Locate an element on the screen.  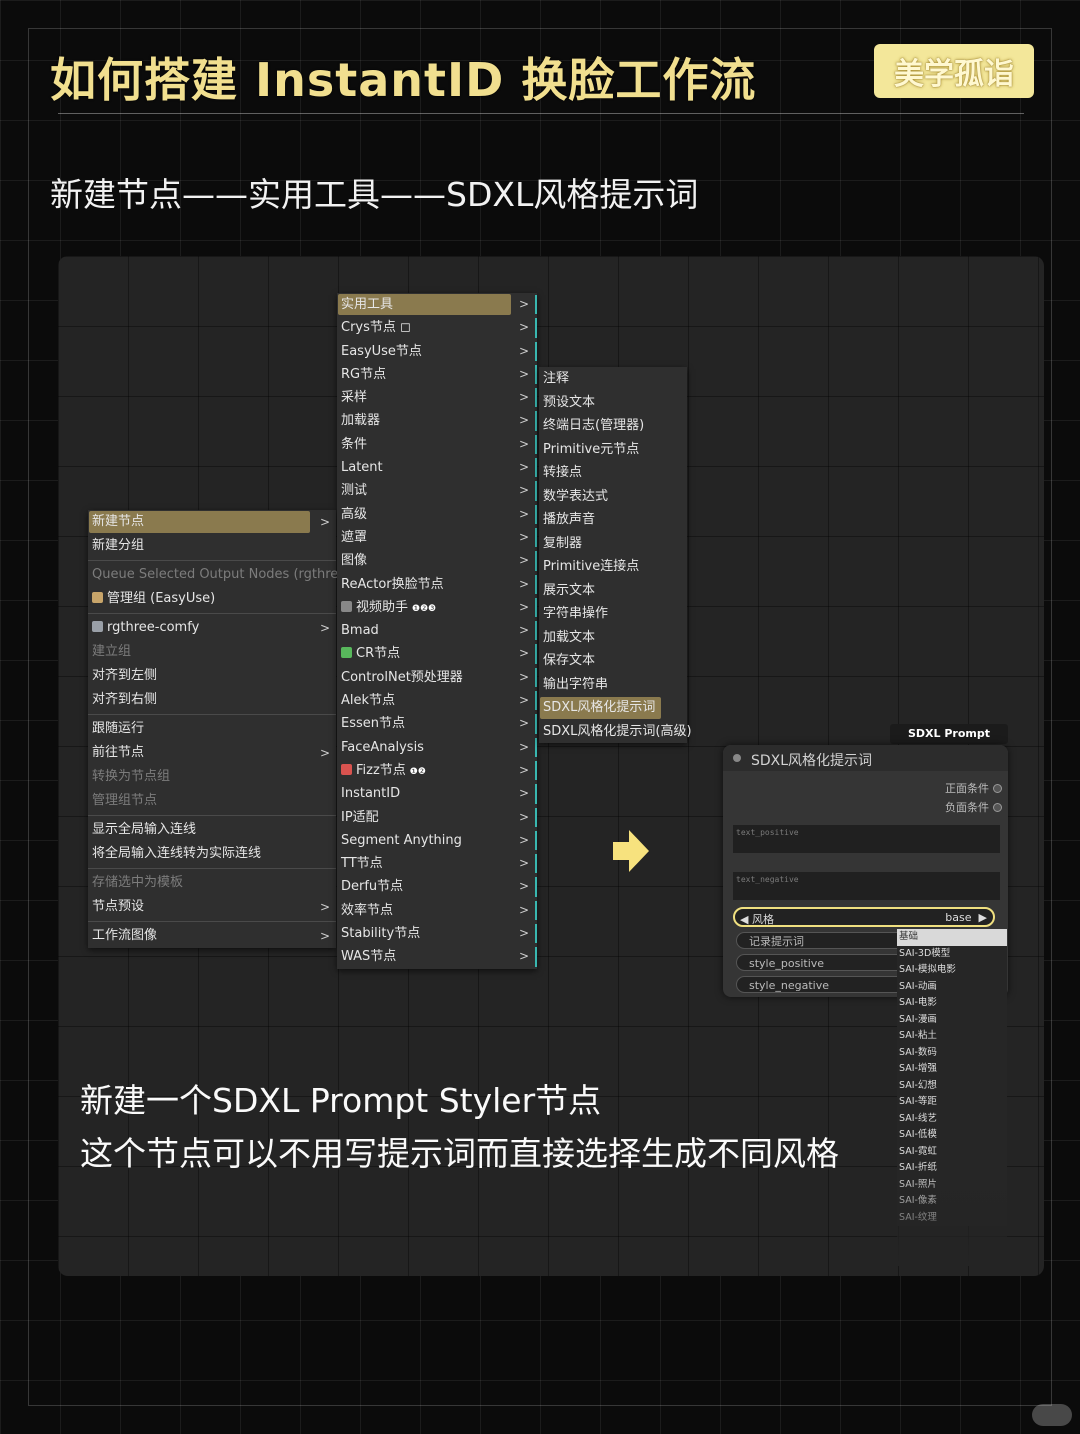
tools-menu-item-7: Latent > is located at coordinates (437, 467).